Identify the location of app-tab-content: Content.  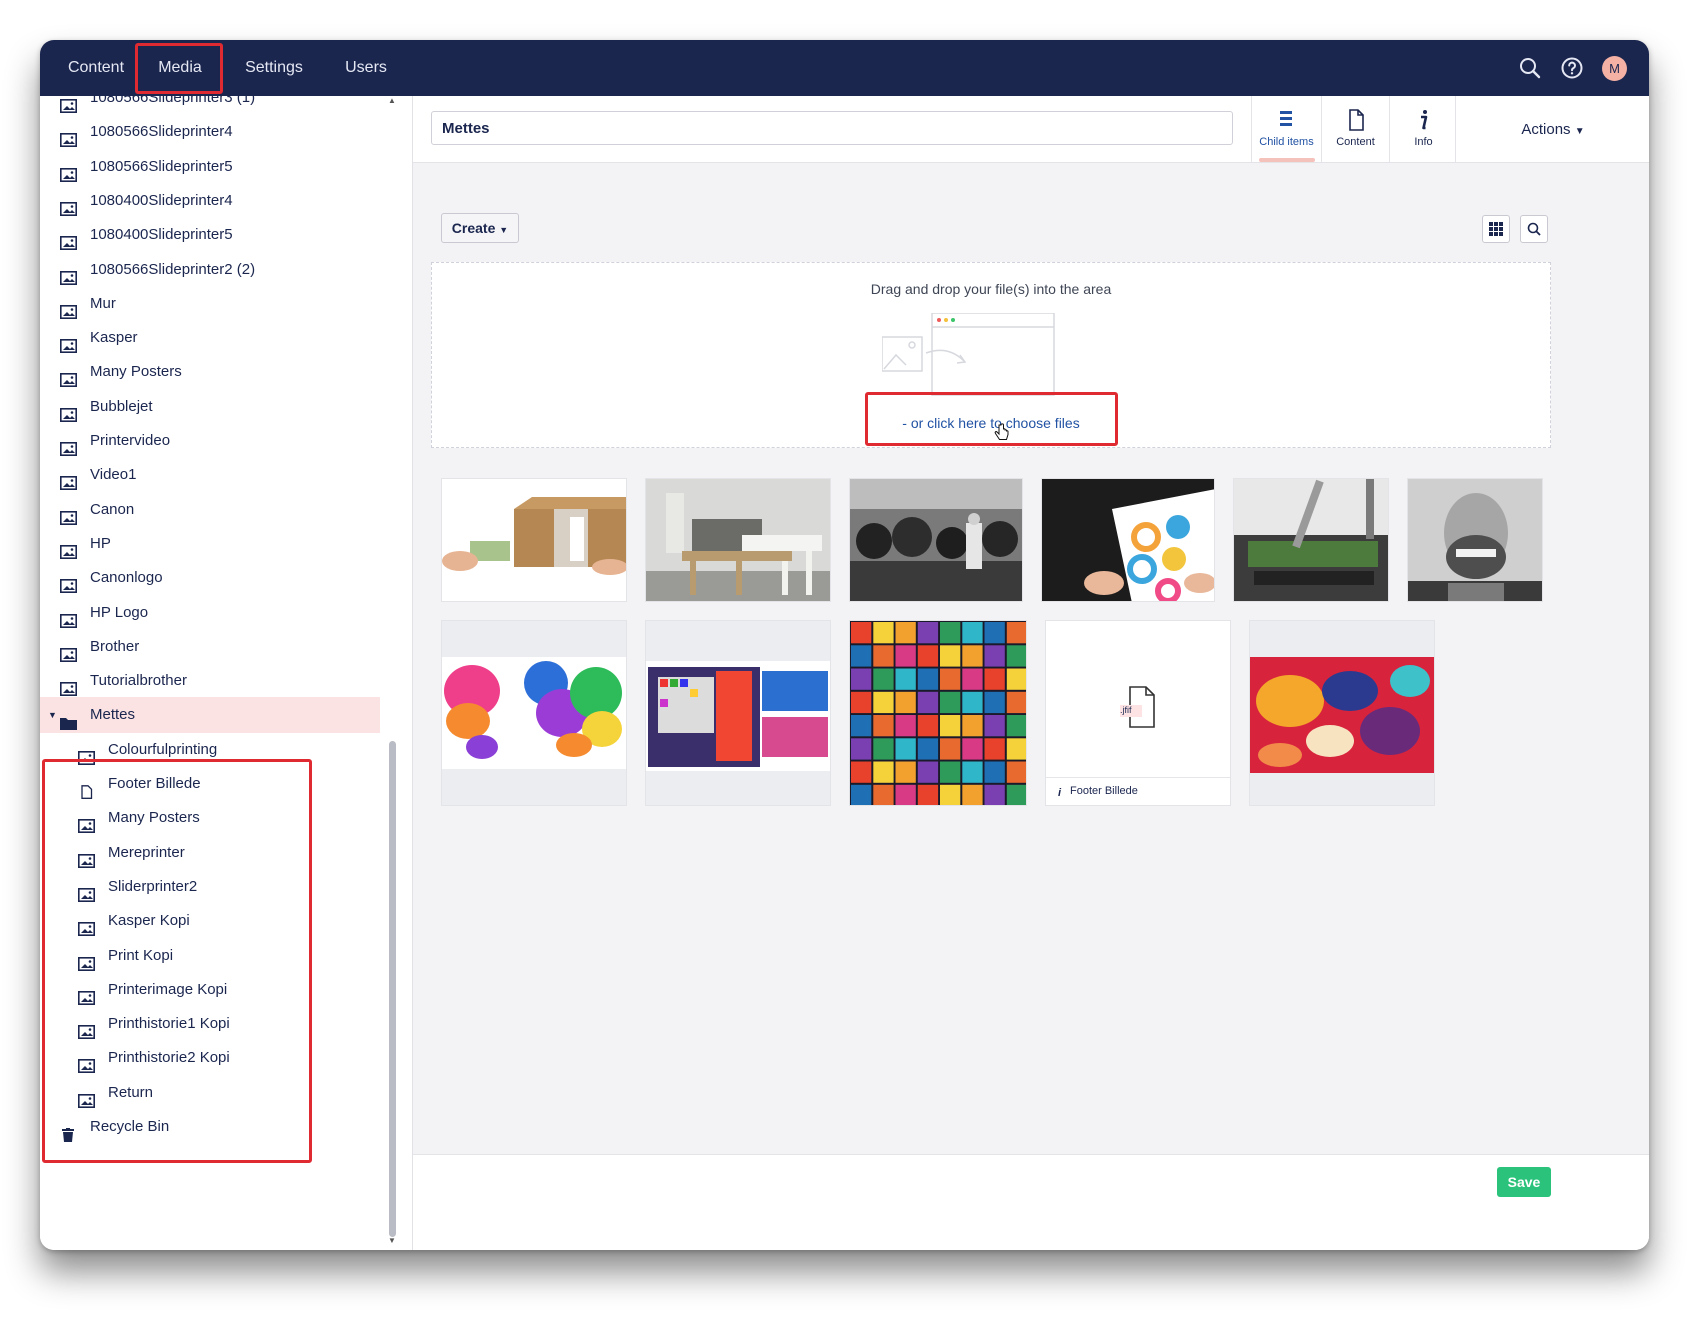
(1355, 129).